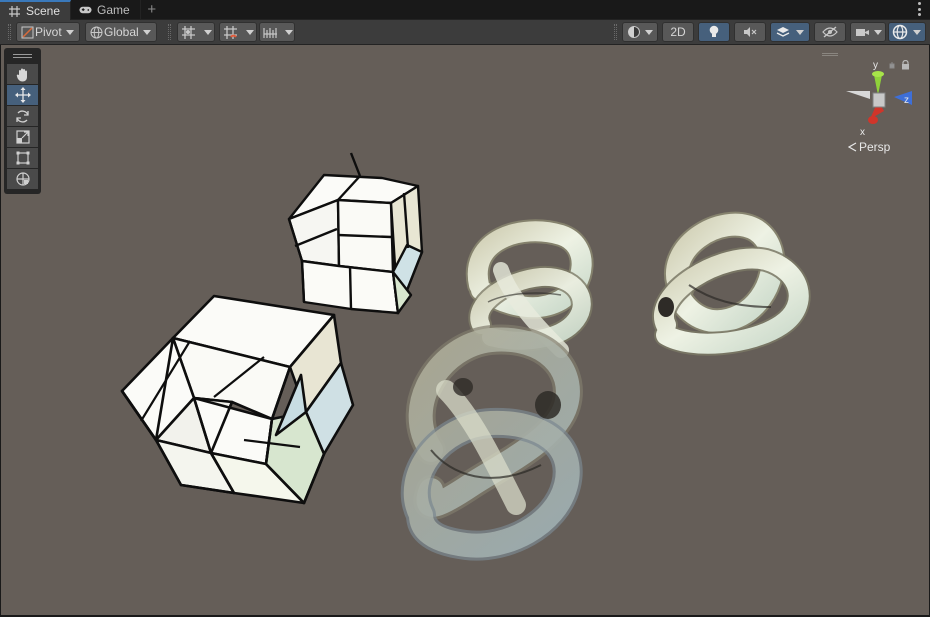 The width and height of the screenshot is (930, 617). What do you see at coordinates (270, 32) in the screenshot?
I see `ruler-icon` at bounding box center [270, 32].